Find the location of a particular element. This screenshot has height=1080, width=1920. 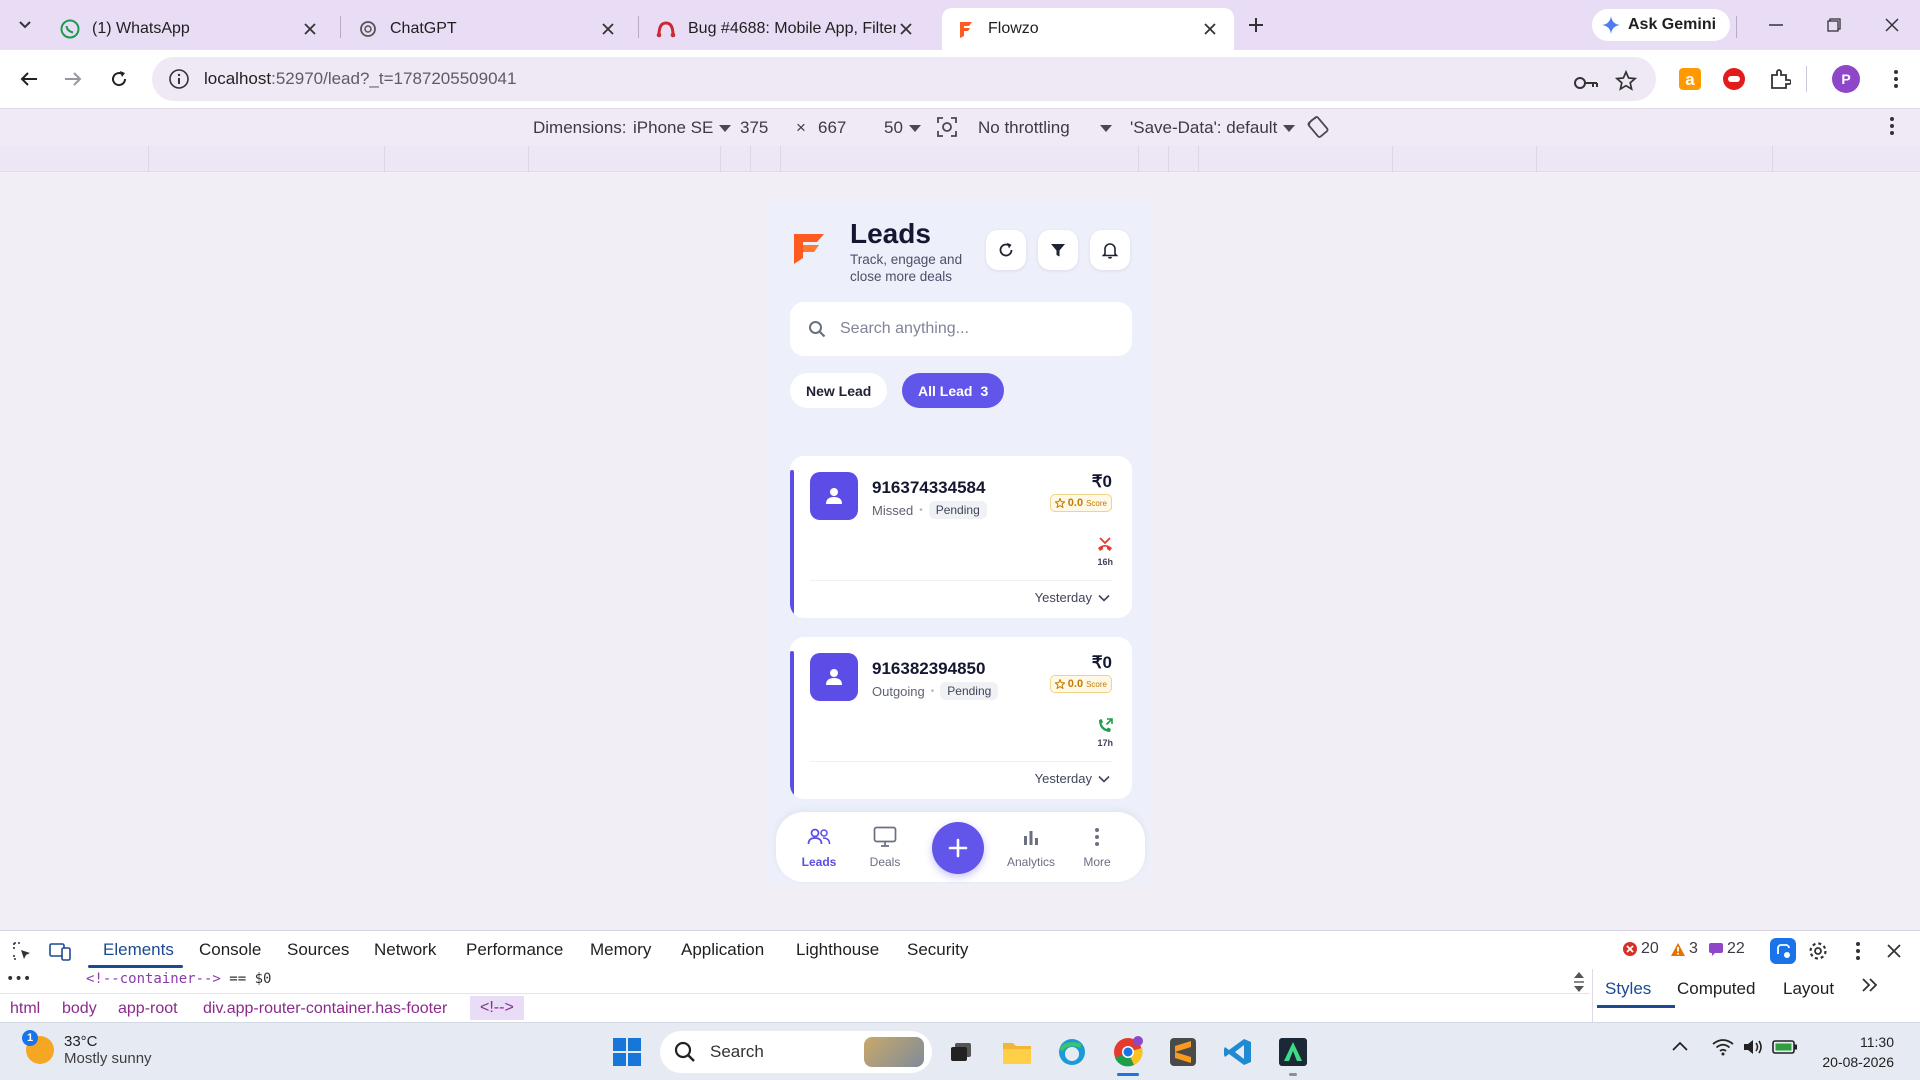

device-toggle-icon is located at coordinates (60, 951).